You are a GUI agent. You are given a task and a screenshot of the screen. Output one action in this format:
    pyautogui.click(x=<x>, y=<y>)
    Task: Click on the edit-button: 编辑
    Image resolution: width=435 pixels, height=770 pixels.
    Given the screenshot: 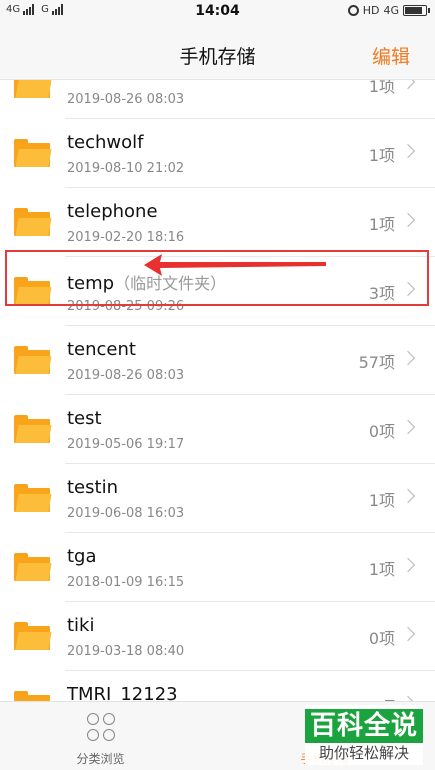 What is the action you would take?
    pyautogui.click(x=391, y=55)
    